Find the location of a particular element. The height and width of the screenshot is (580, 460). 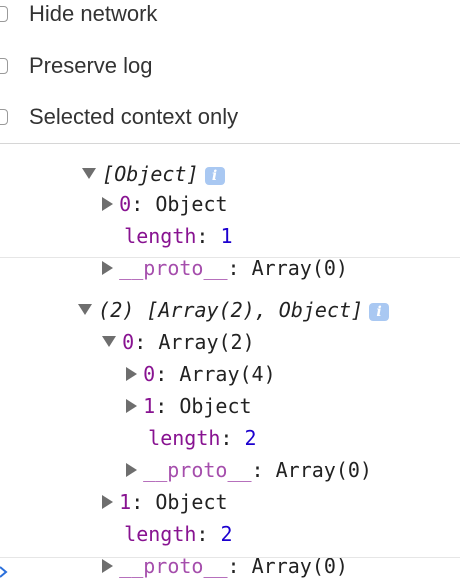

group2-item-0-length: length: 2 is located at coordinates (202, 438).